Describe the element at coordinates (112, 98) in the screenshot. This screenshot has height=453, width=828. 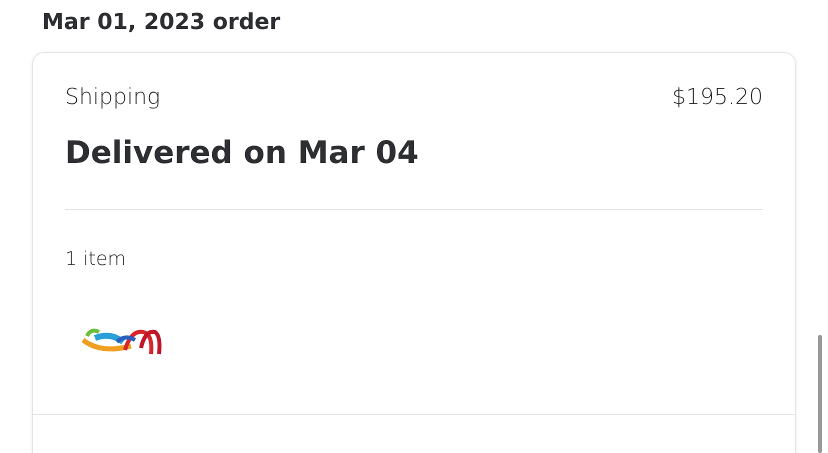
I see `shipping-method-label: Shipping` at that location.